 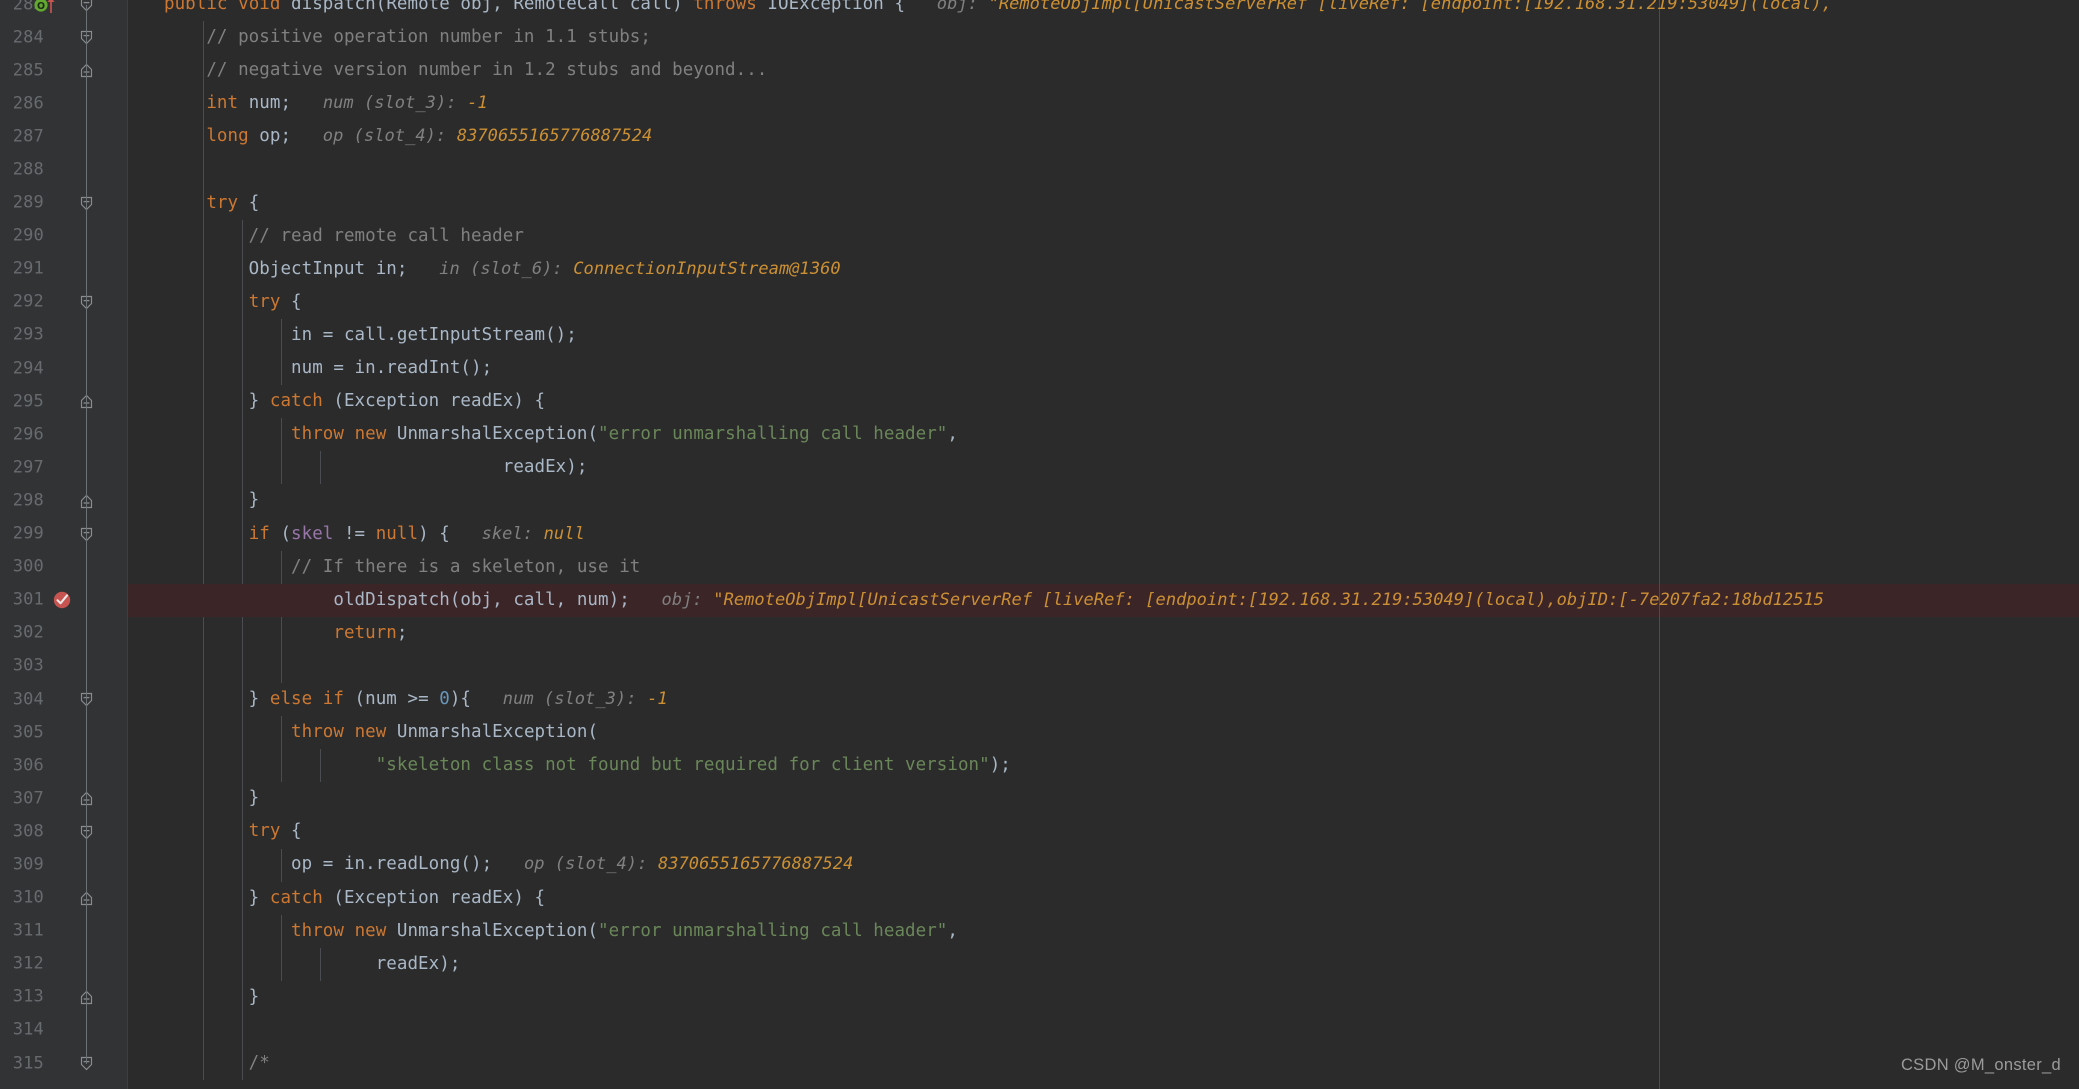 What do you see at coordinates (1103, 103) in the screenshot?
I see `code-line: int num; num (slot_3): -1` at bounding box center [1103, 103].